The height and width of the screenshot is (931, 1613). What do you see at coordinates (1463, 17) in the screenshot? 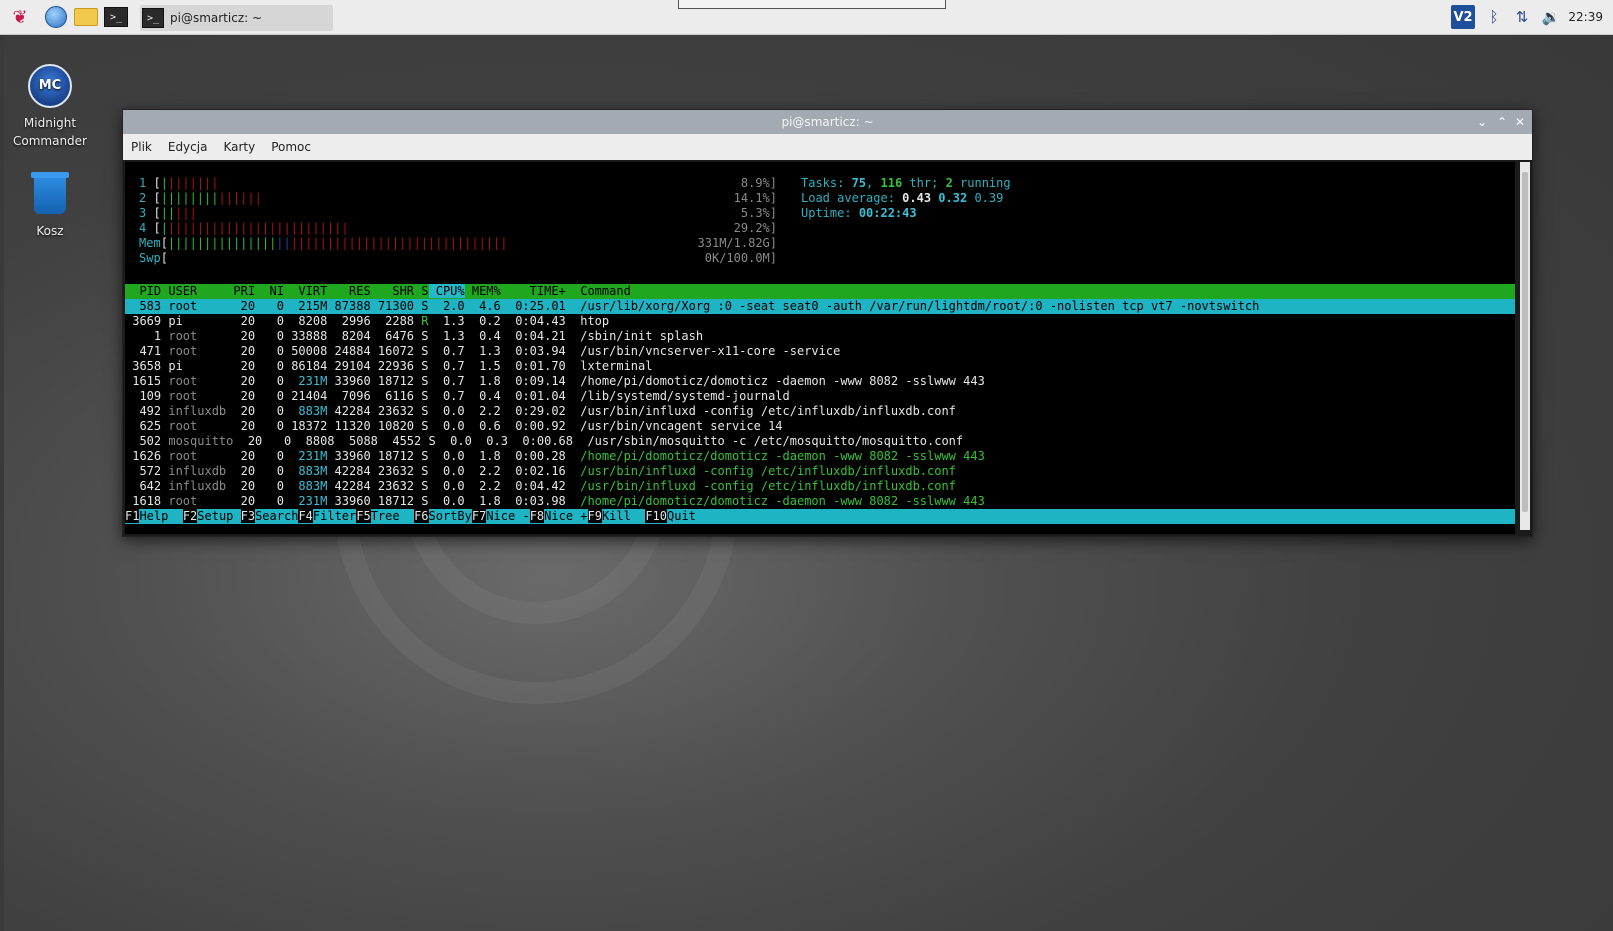
I see `vnc-icon: V2` at bounding box center [1463, 17].